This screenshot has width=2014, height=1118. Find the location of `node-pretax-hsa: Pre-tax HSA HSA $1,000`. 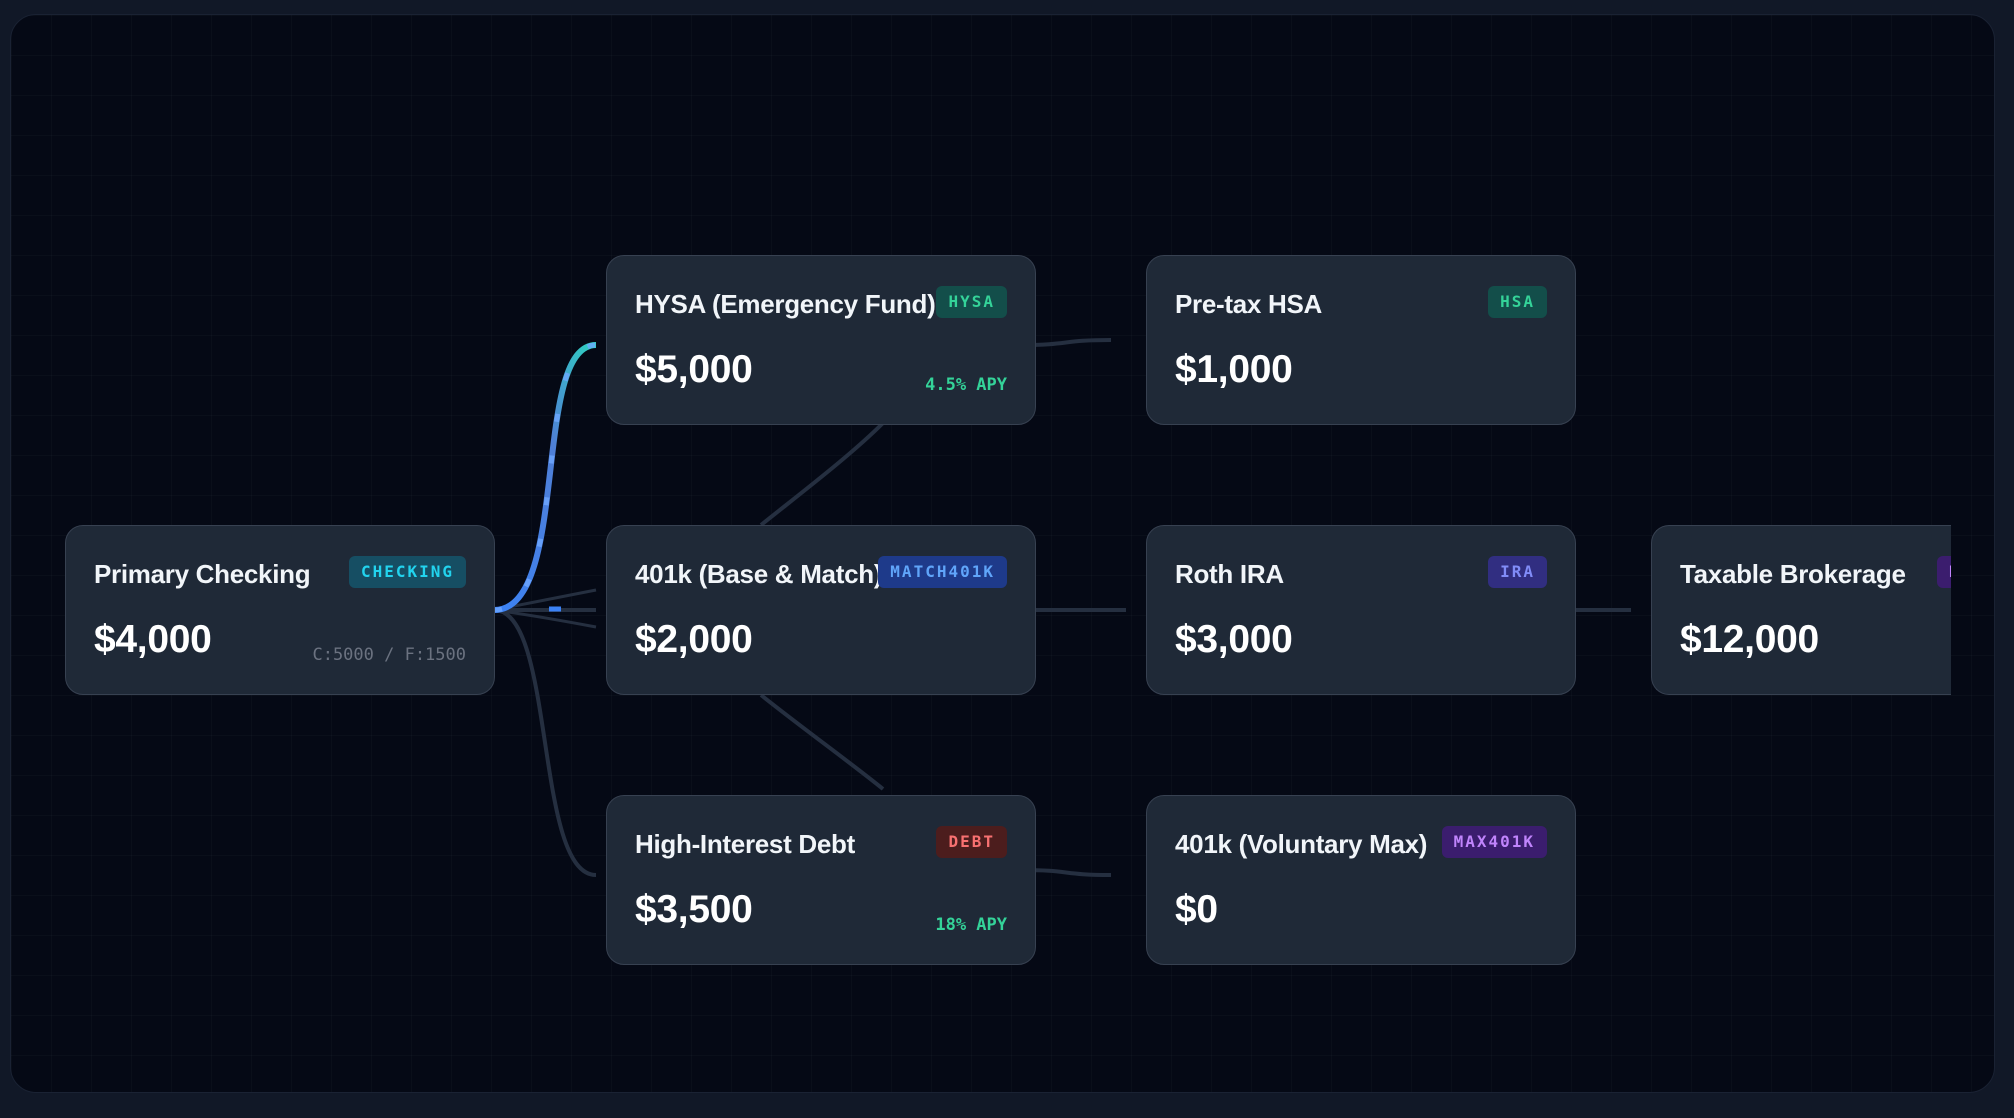

node-pretax-hsa: Pre-tax HSA HSA $1,000 is located at coordinates (1361, 340).